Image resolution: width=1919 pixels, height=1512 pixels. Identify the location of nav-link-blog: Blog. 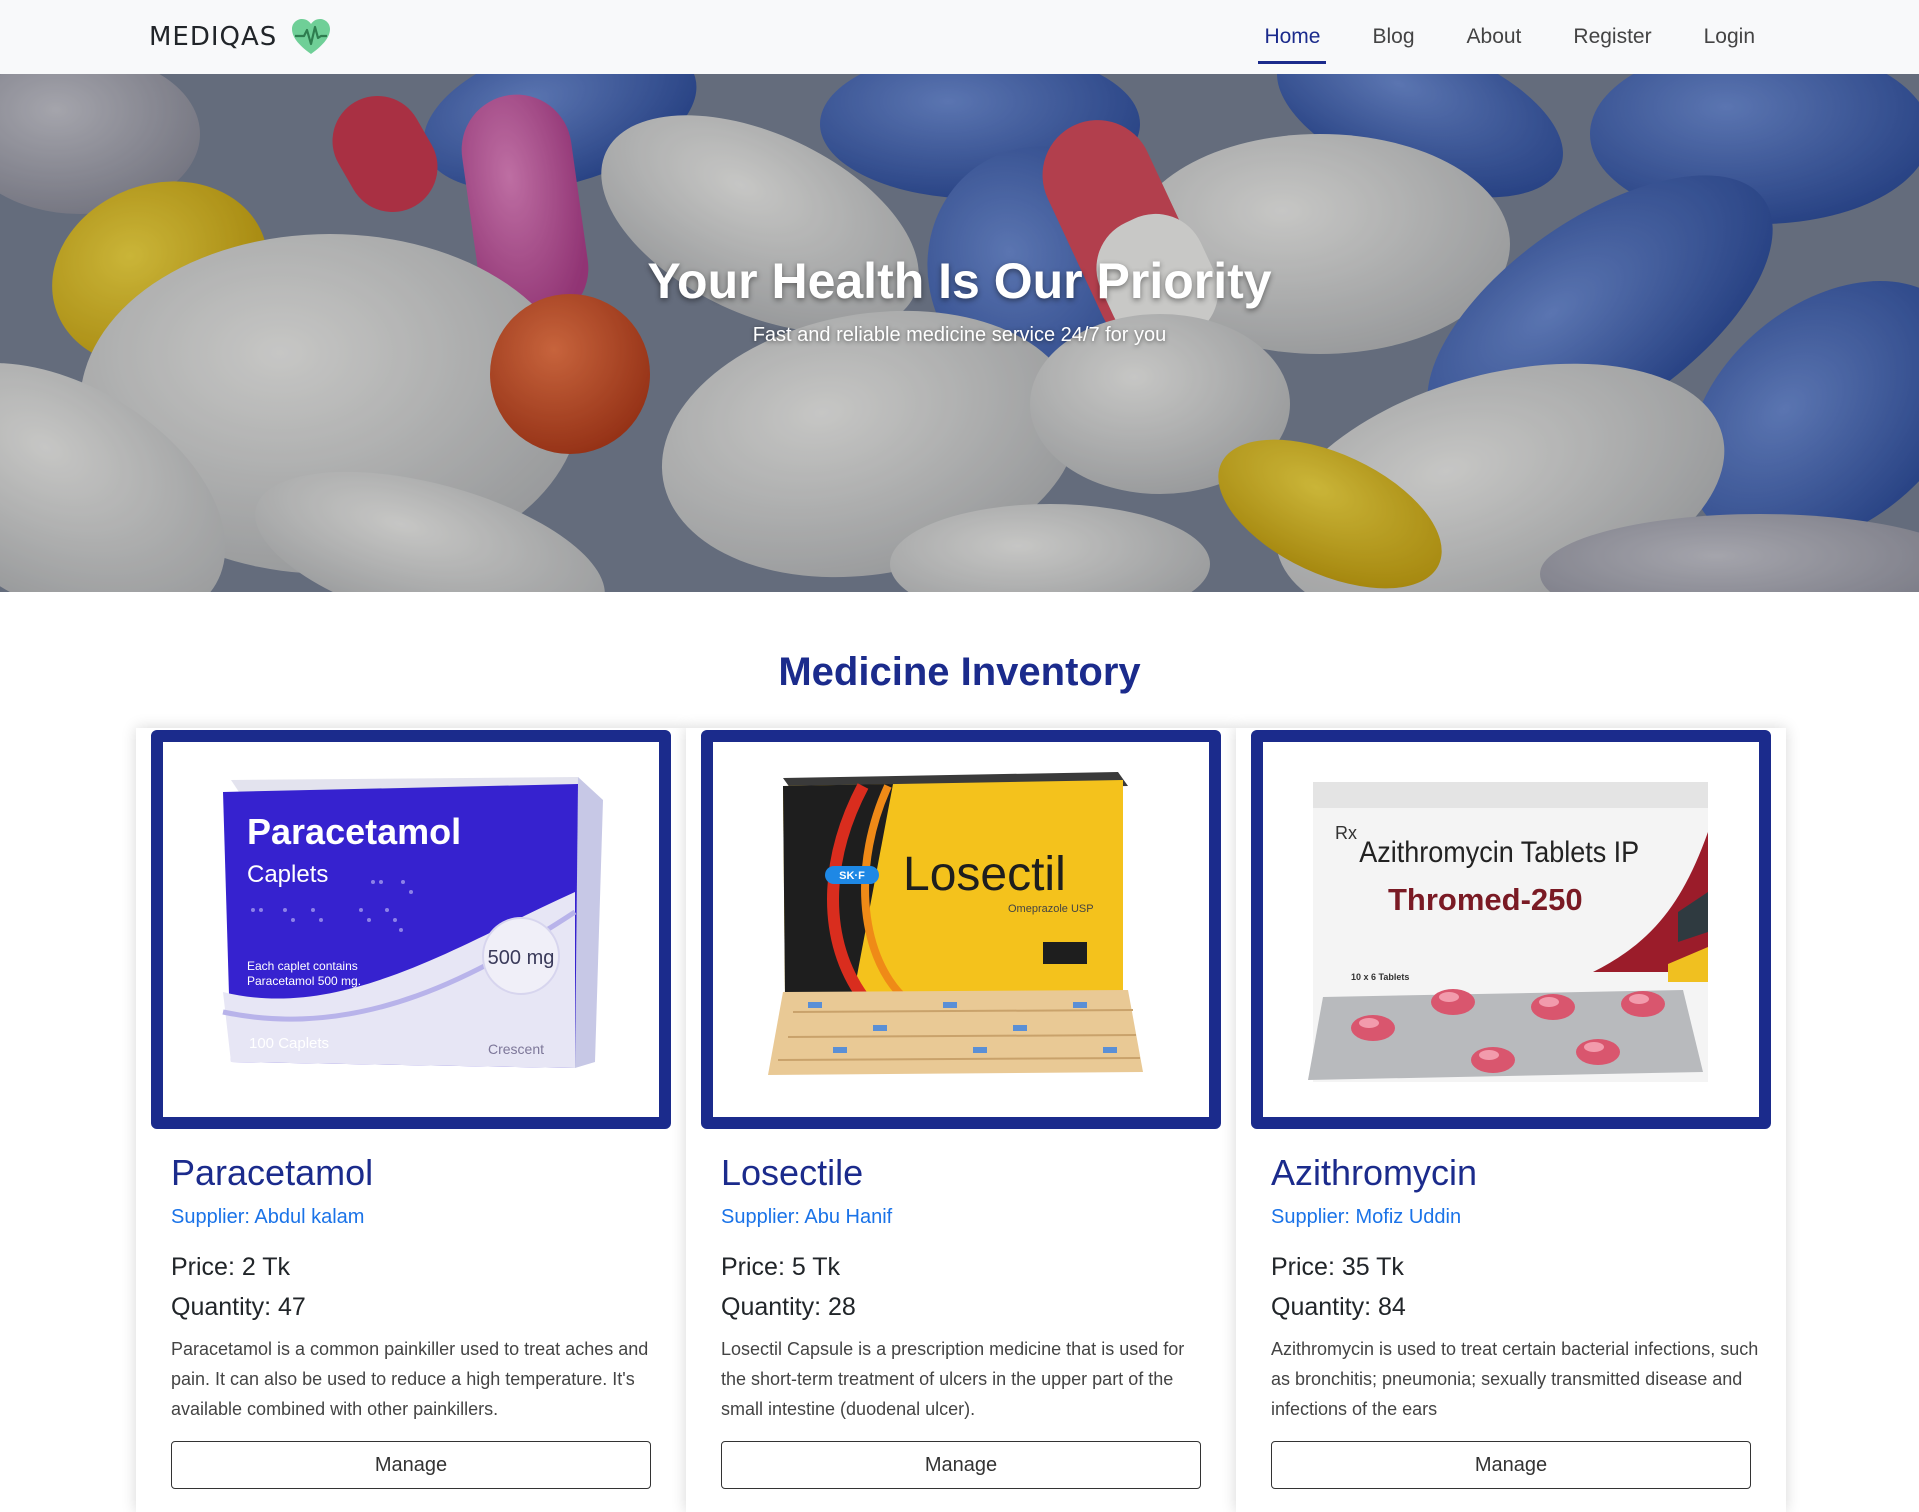
(1393, 37).